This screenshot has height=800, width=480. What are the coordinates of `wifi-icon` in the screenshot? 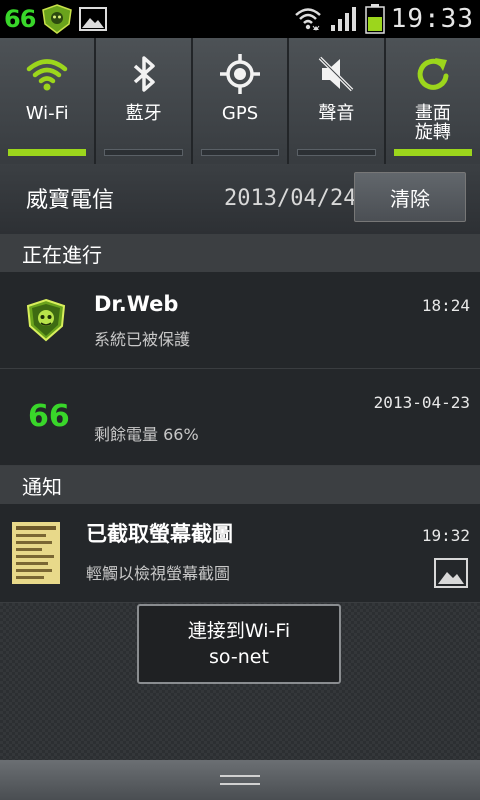 It's located at (47, 75).